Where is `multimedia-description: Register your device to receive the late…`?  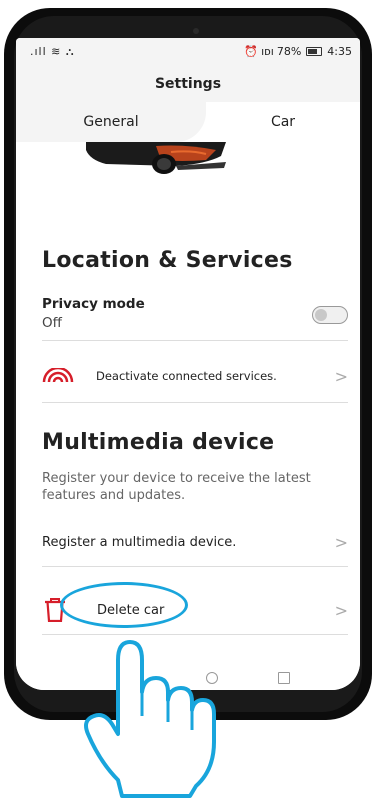
multimedia-description: Register your device to receive the late… is located at coordinates (176, 487).